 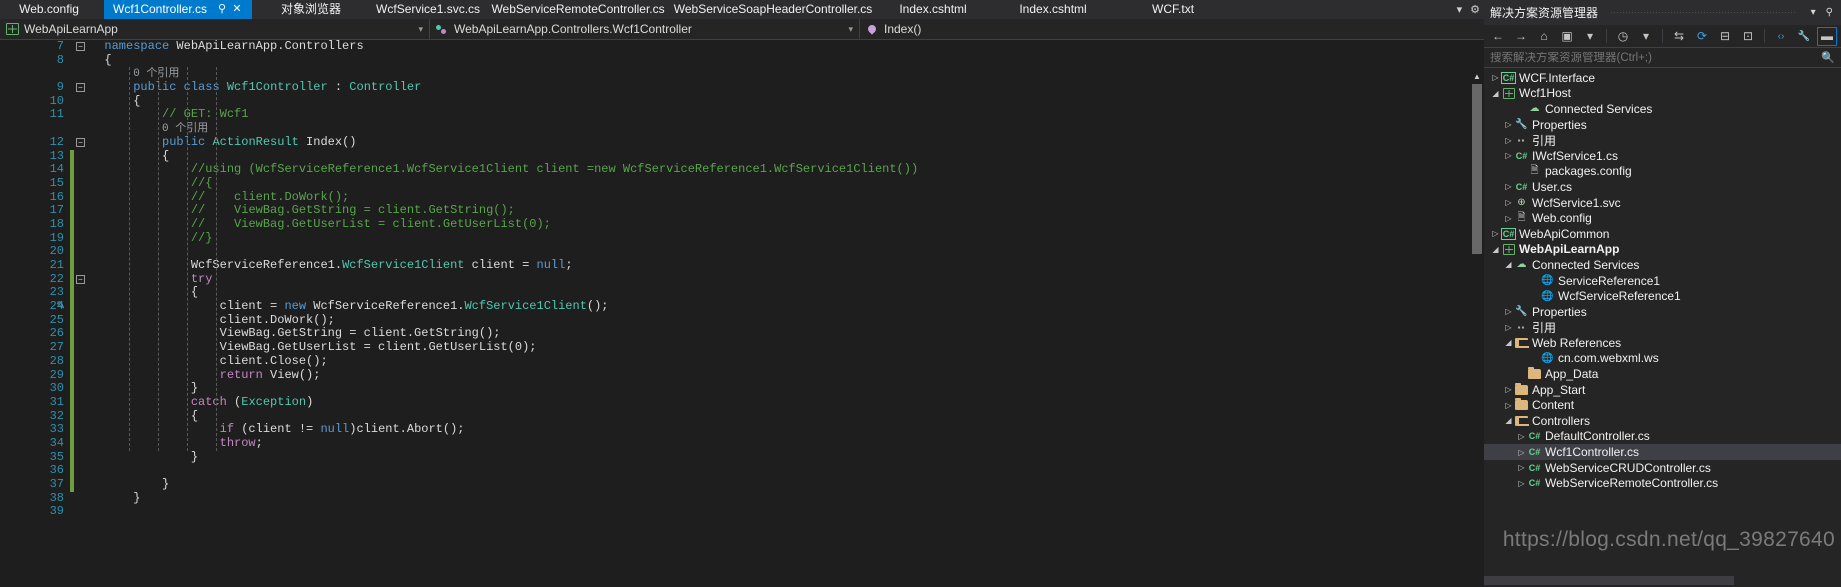 I want to click on tree-item: ▷ App_Start, so click(x=1662, y=390).